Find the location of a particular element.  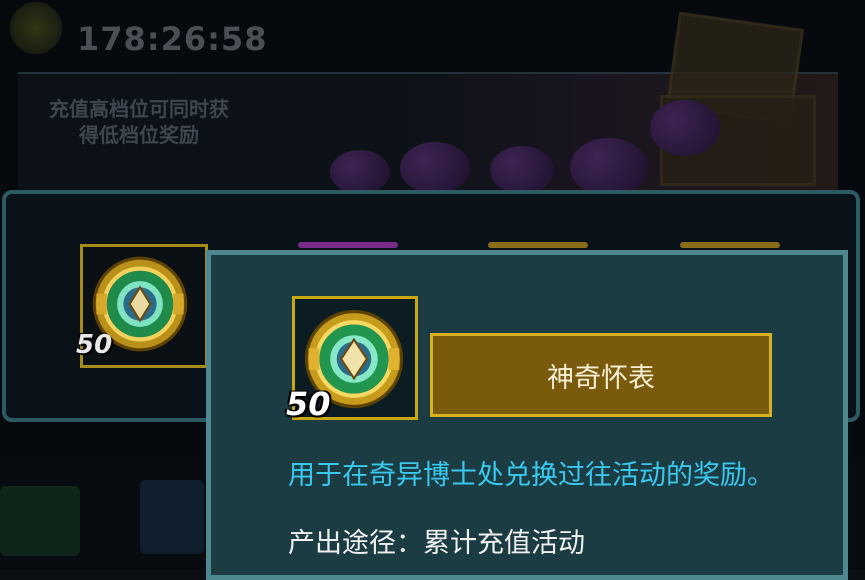

alarm-clock-icon is located at coordinates (36, 28).